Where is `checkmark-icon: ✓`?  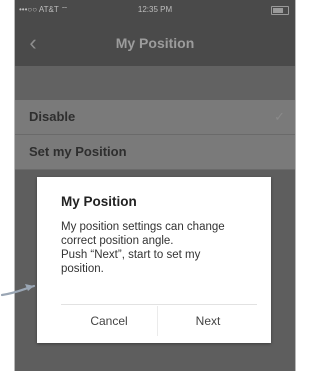 checkmark-icon: ✓ is located at coordinates (279, 116).